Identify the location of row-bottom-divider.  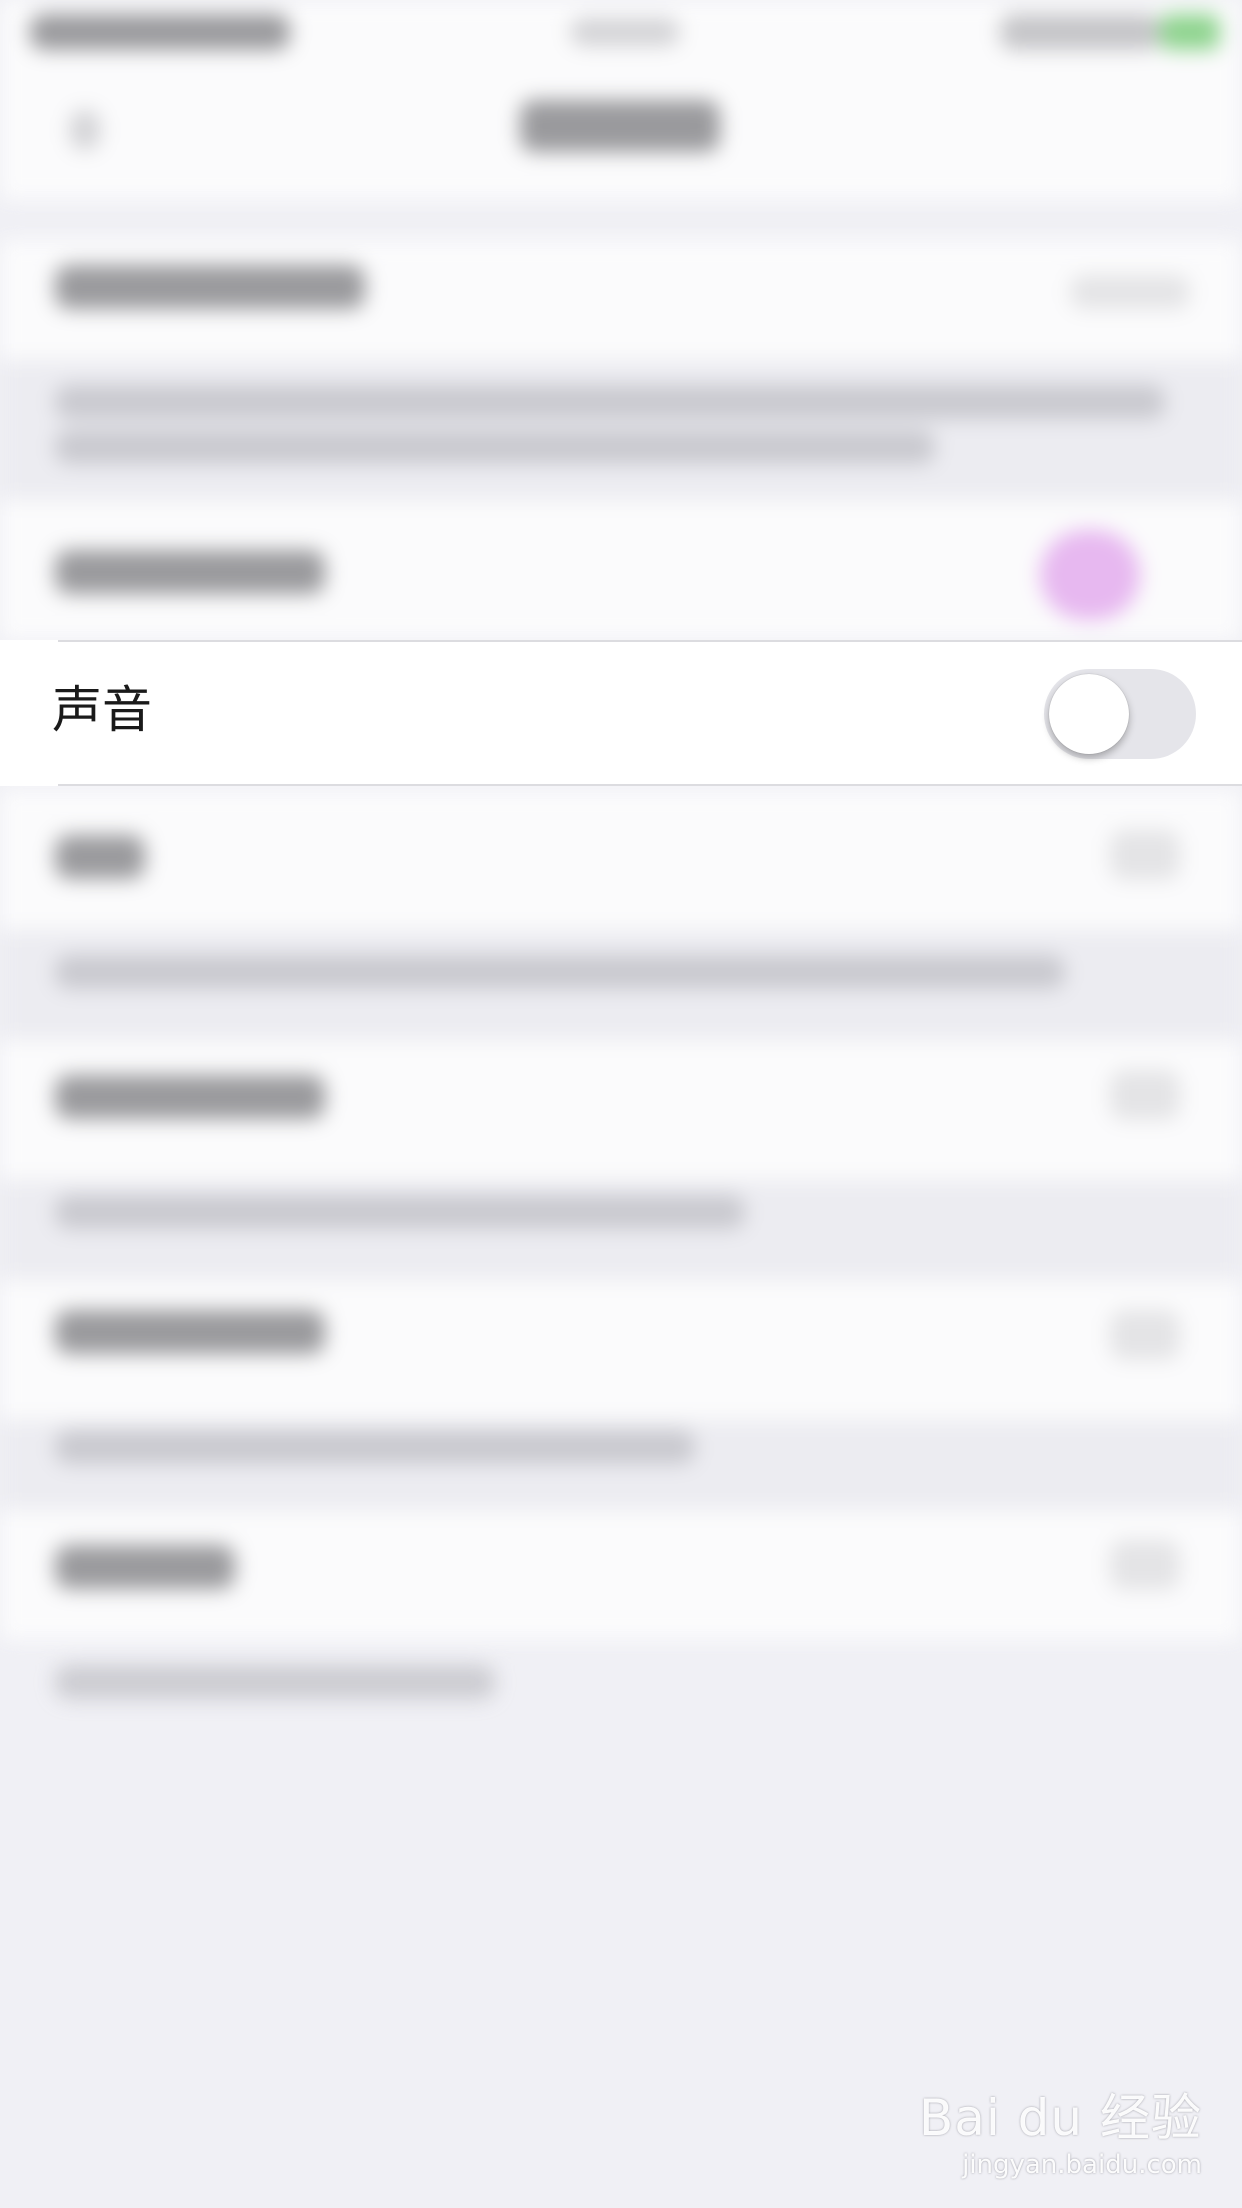
(650, 785).